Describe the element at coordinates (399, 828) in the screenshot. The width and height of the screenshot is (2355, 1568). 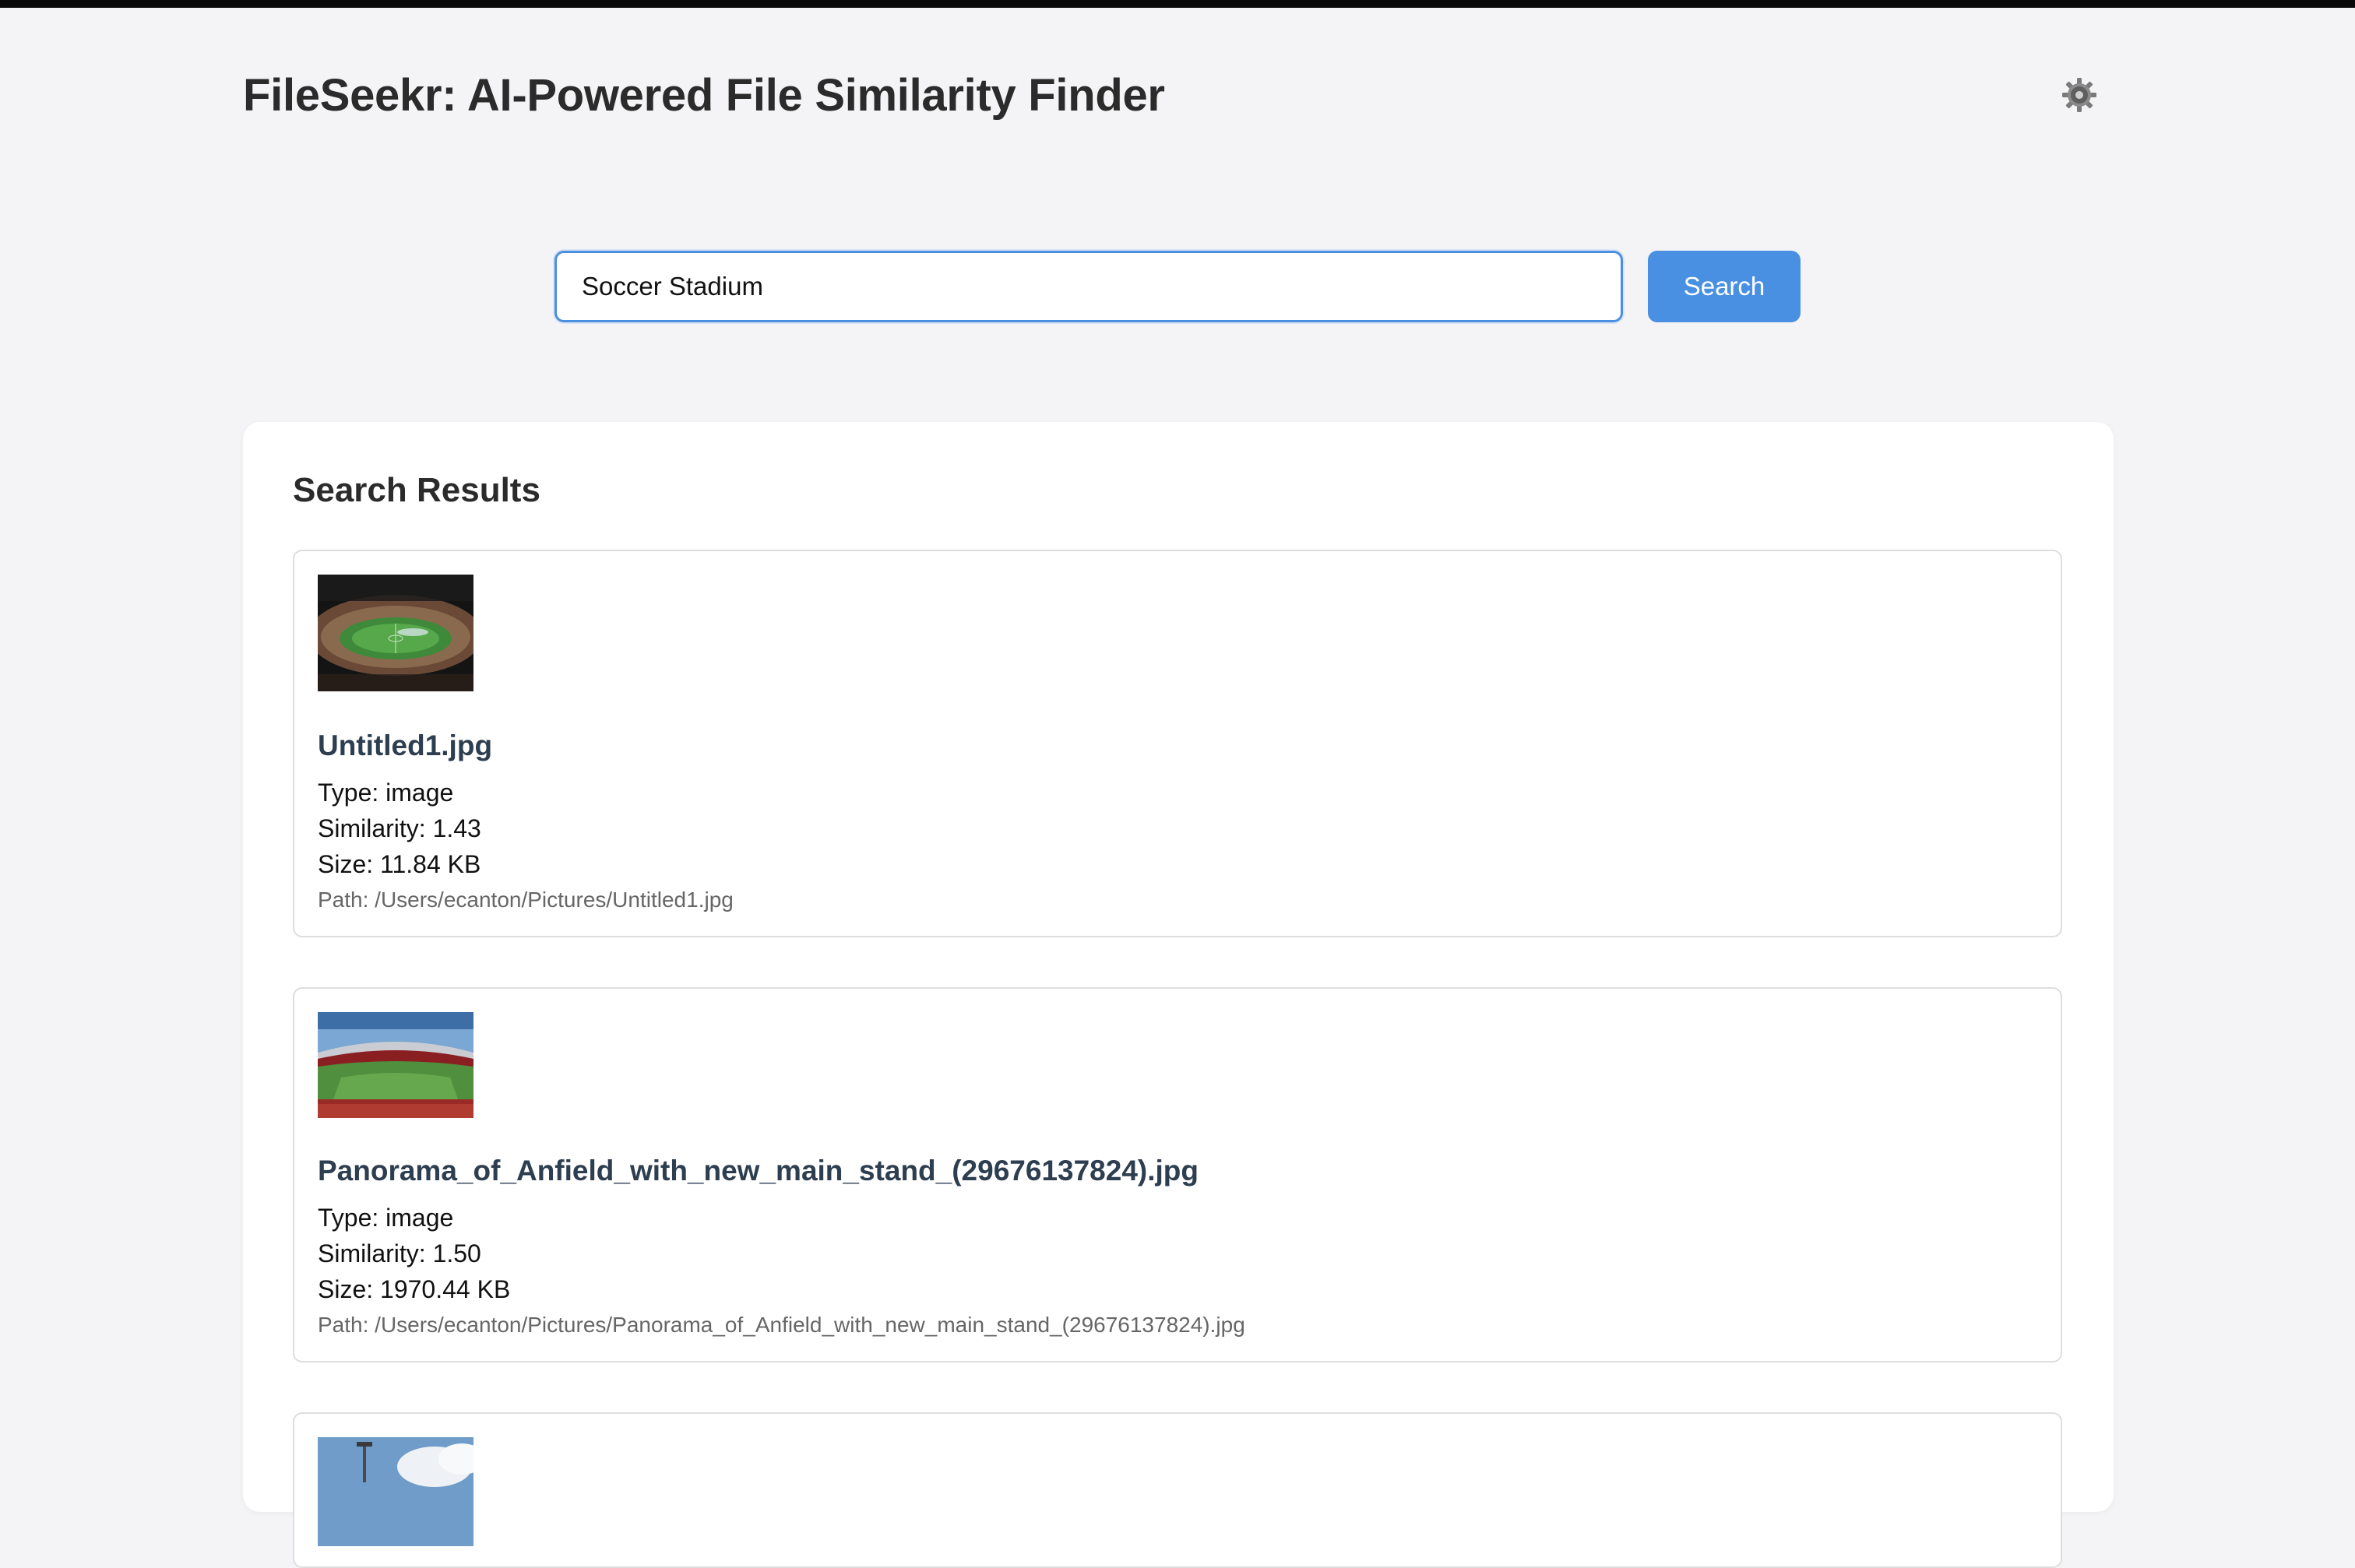
I see `file-similarity: Similarity: 1.43` at that location.